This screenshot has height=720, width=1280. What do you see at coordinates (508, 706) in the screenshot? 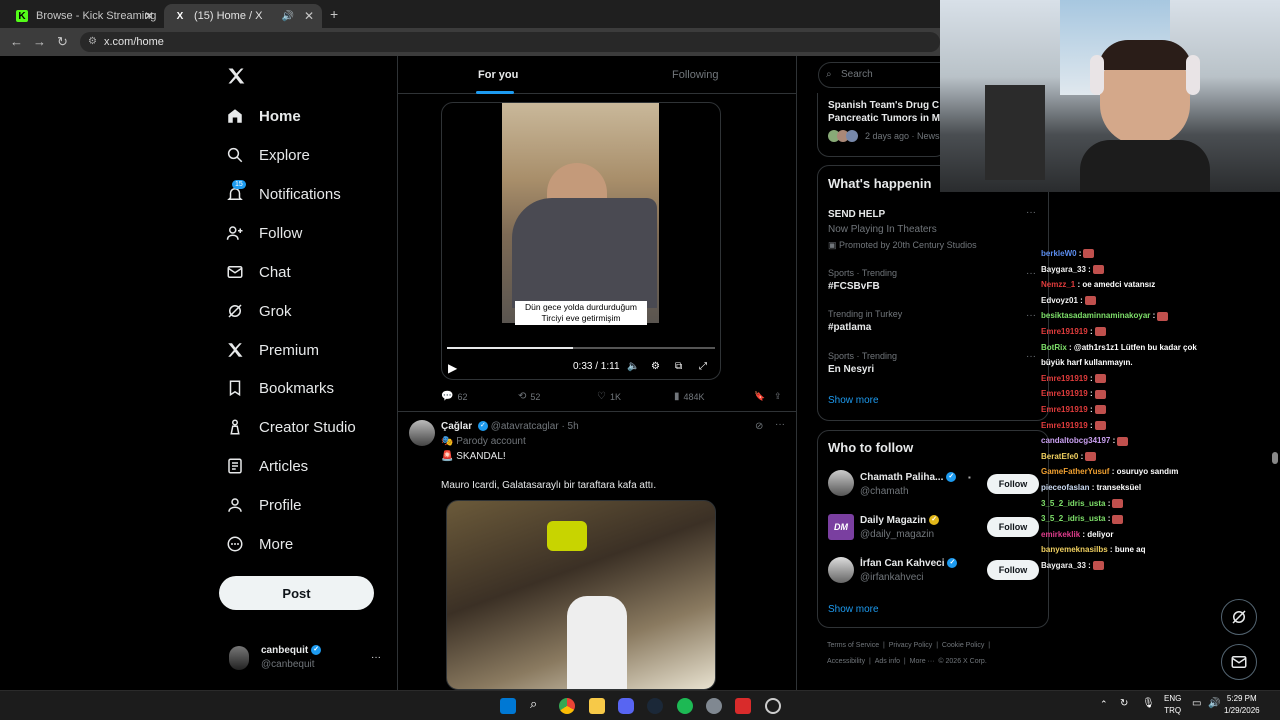
I see `windows-start-icon` at bounding box center [508, 706].